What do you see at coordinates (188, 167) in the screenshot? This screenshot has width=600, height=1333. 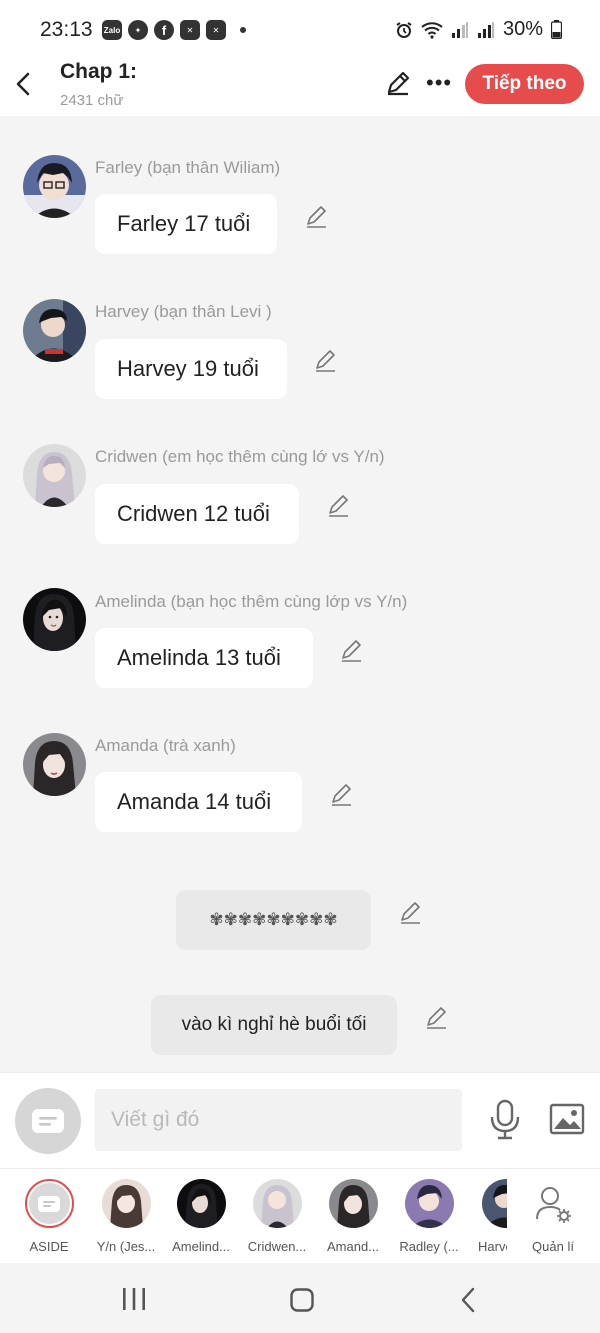 I see `sender-name: Farley (bạn thân Wiliam)` at bounding box center [188, 167].